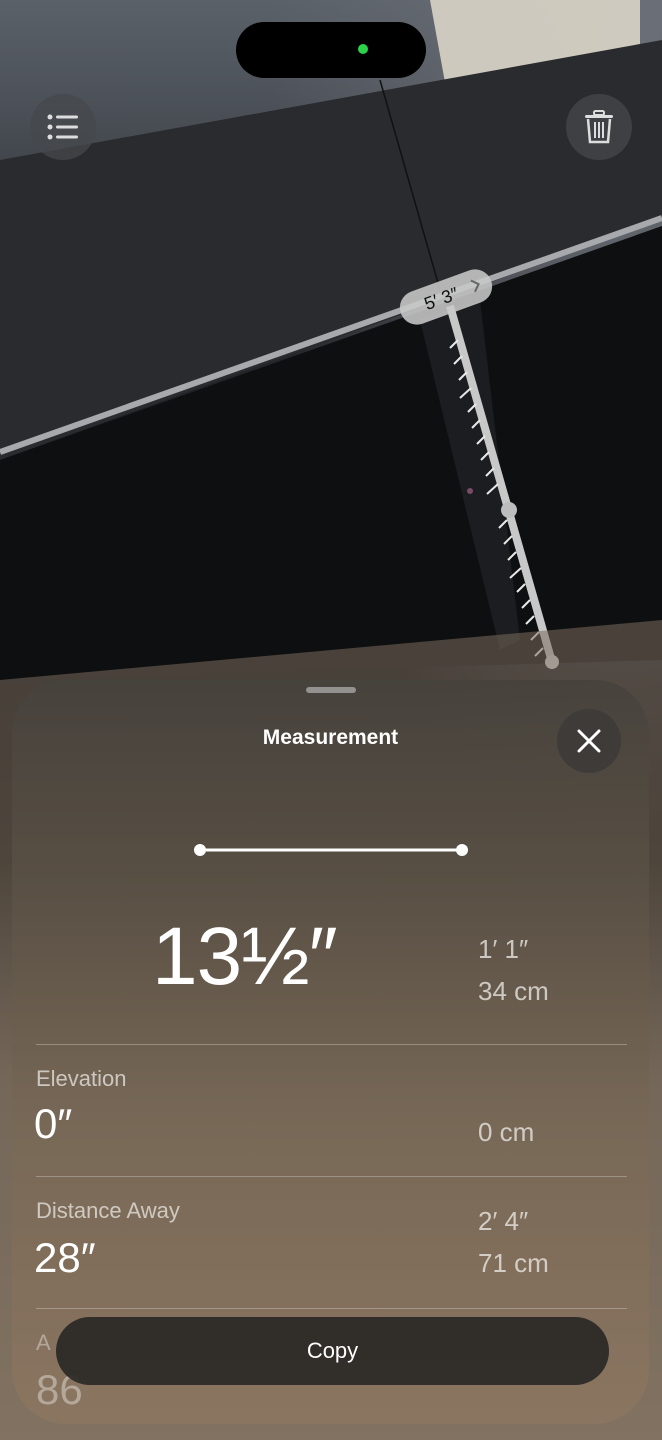  I want to click on sheet-grabber, so click(331, 690).